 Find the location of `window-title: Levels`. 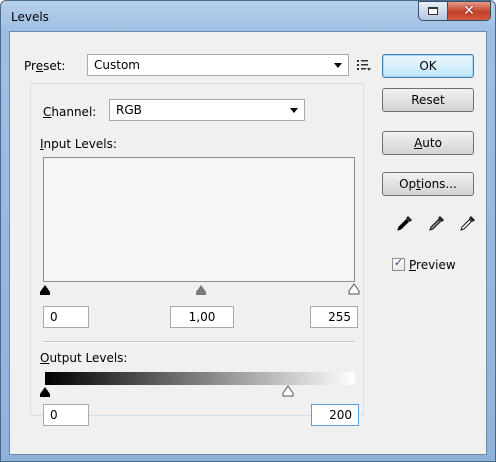

window-title: Levels is located at coordinates (30, 17).